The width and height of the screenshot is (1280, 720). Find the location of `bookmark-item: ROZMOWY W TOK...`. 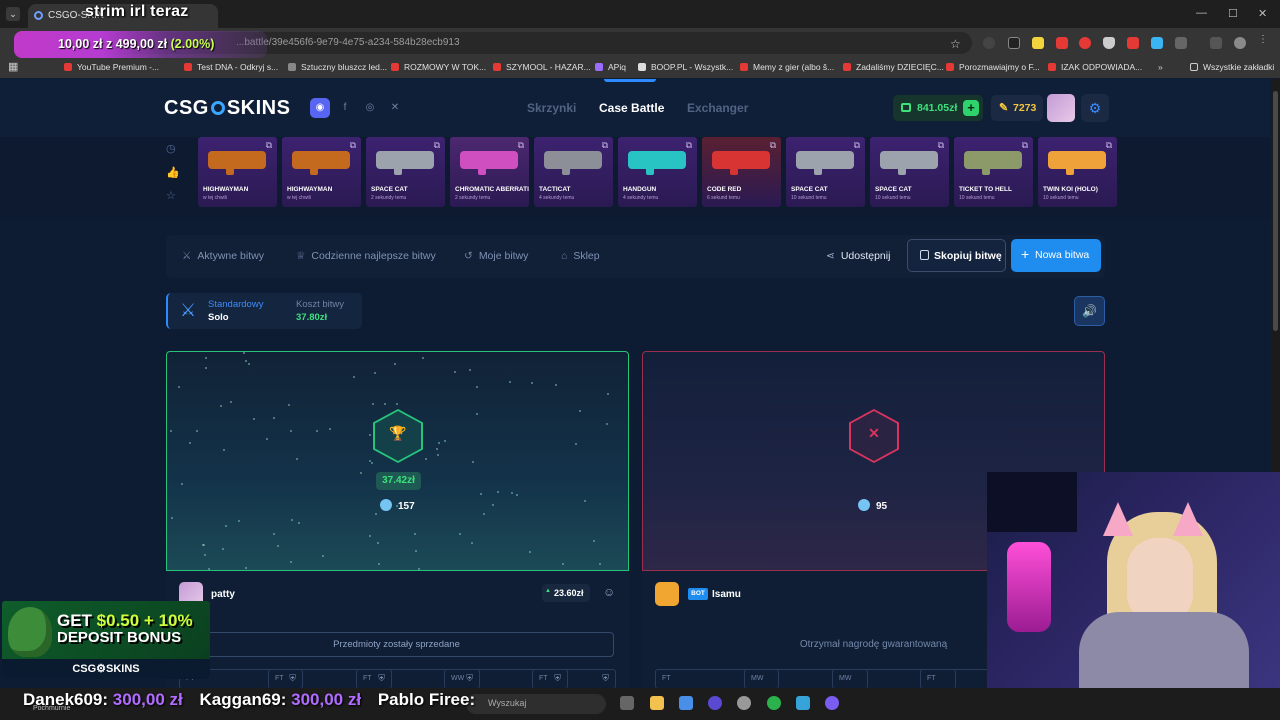

bookmark-item: ROZMOWY W TOK... is located at coordinates (438, 67).